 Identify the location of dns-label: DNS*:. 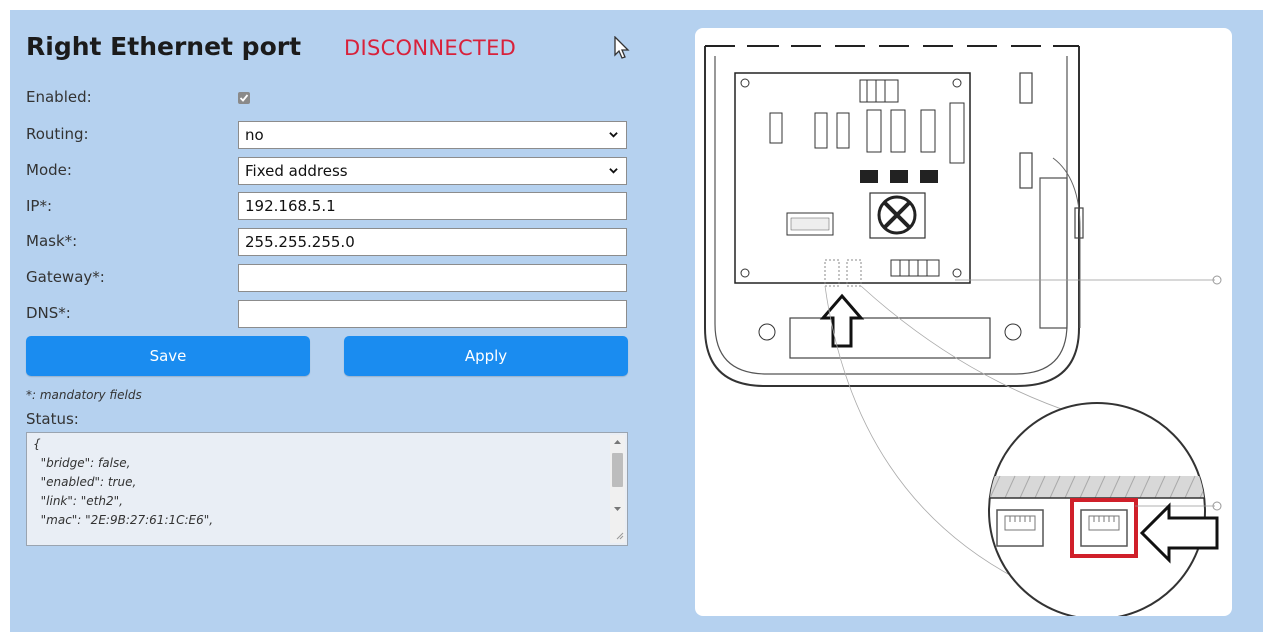
(48, 313).